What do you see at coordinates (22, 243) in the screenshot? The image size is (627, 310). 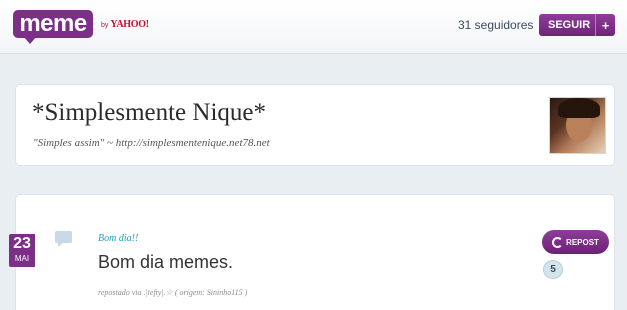 I see `date-day: 23` at bounding box center [22, 243].